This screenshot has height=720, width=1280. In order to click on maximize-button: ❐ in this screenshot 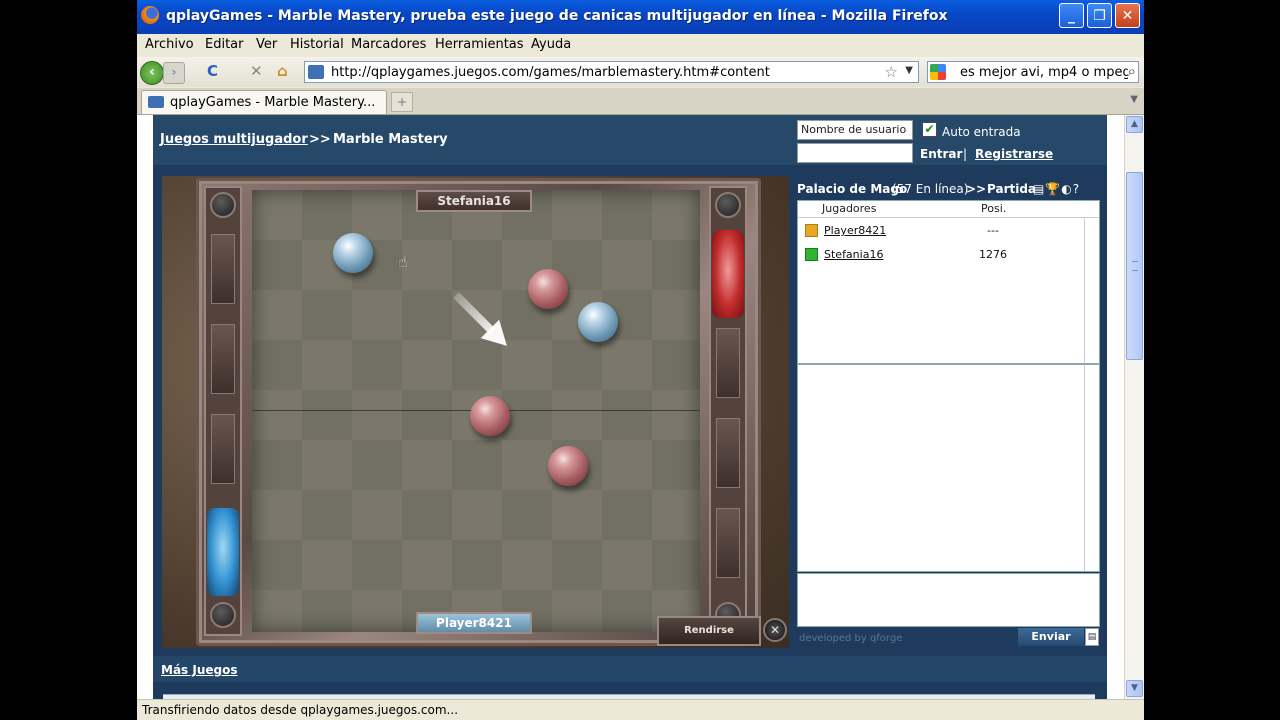, I will do `click(1099, 15)`.